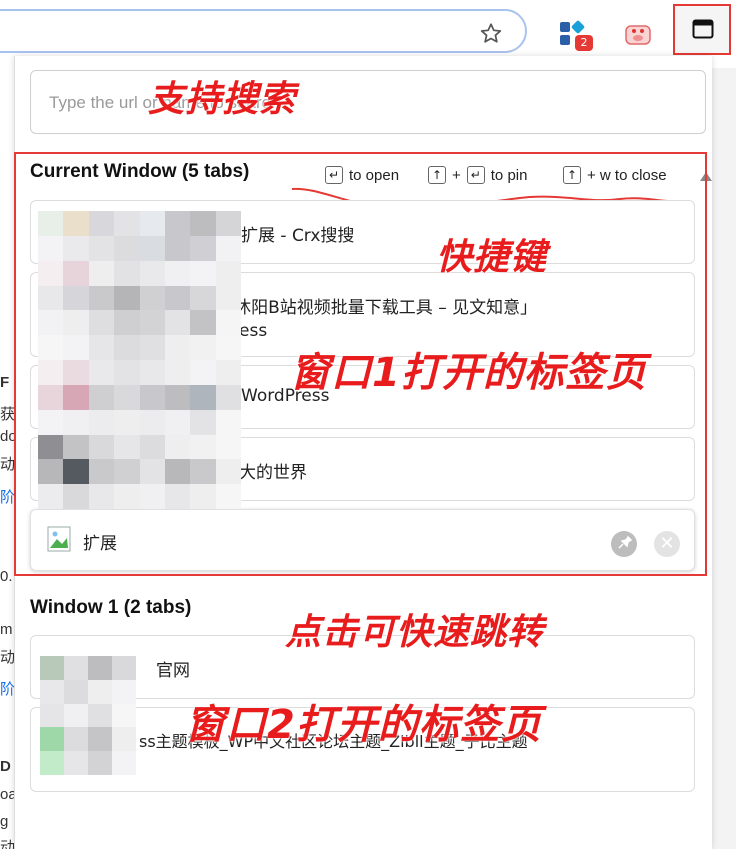 The width and height of the screenshot is (736, 849). I want to click on hint-close: ↑ + w to close, so click(615, 175).